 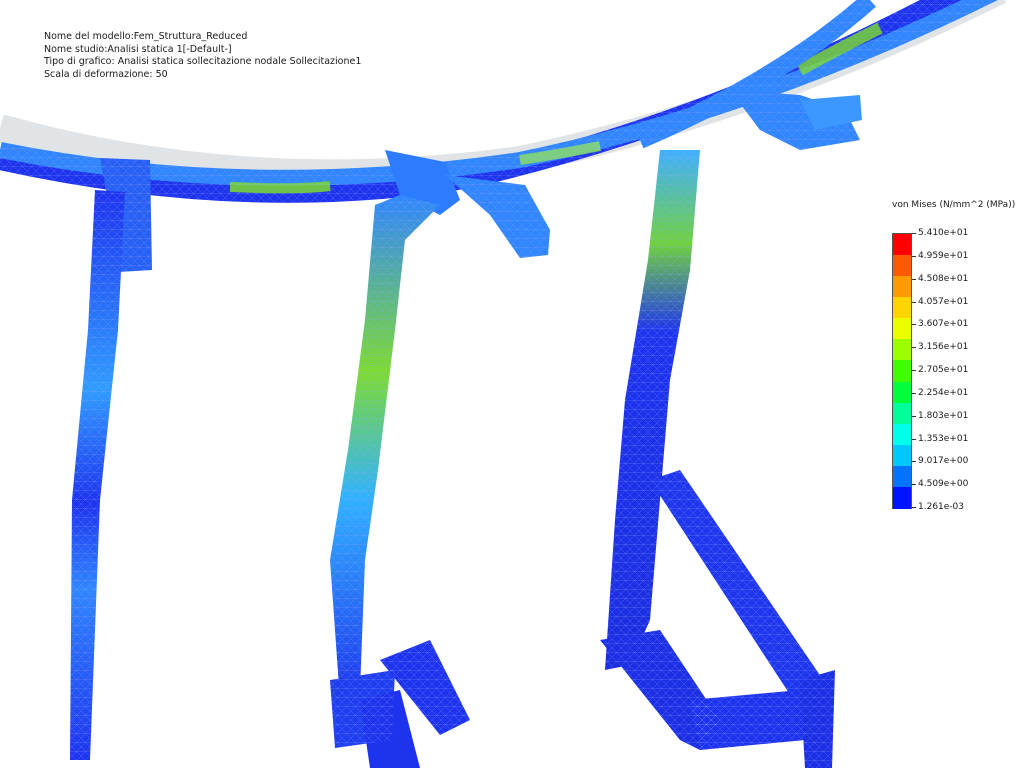 I want to click on legend-tick-label: 4.508e+01, so click(x=943, y=278).